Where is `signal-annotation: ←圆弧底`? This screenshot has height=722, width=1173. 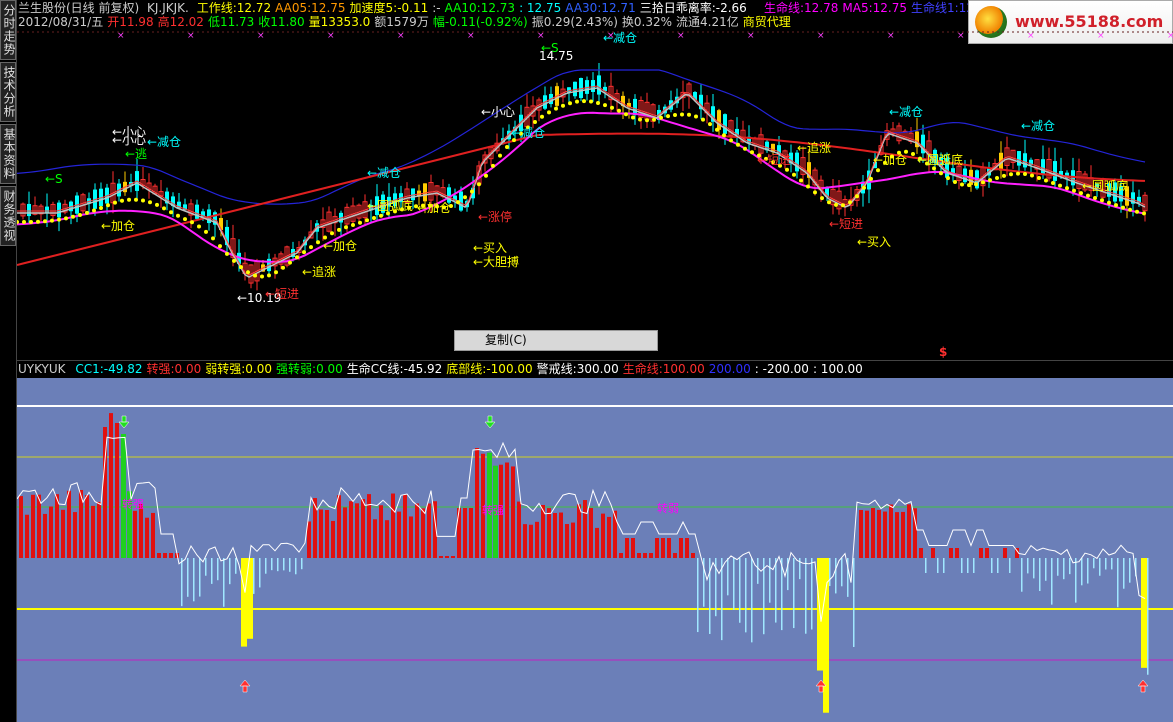 signal-annotation: ←圆弧底 is located at coordinates (390, 205).